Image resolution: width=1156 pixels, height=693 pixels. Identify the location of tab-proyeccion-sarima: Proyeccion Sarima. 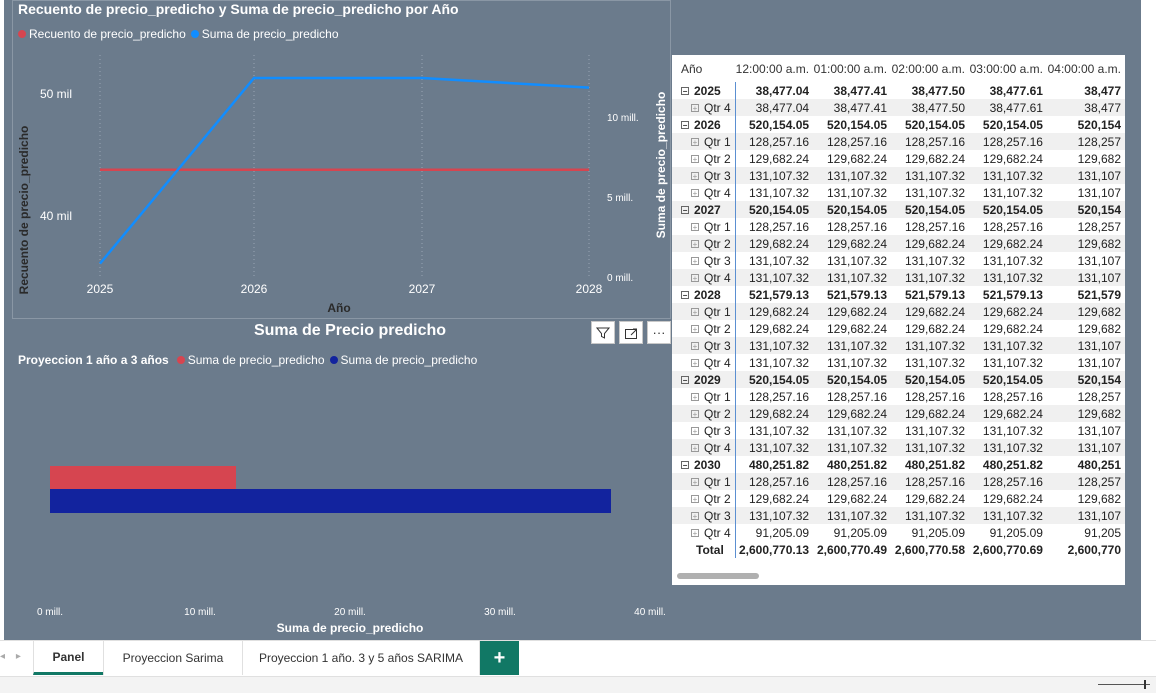
(173, 658).